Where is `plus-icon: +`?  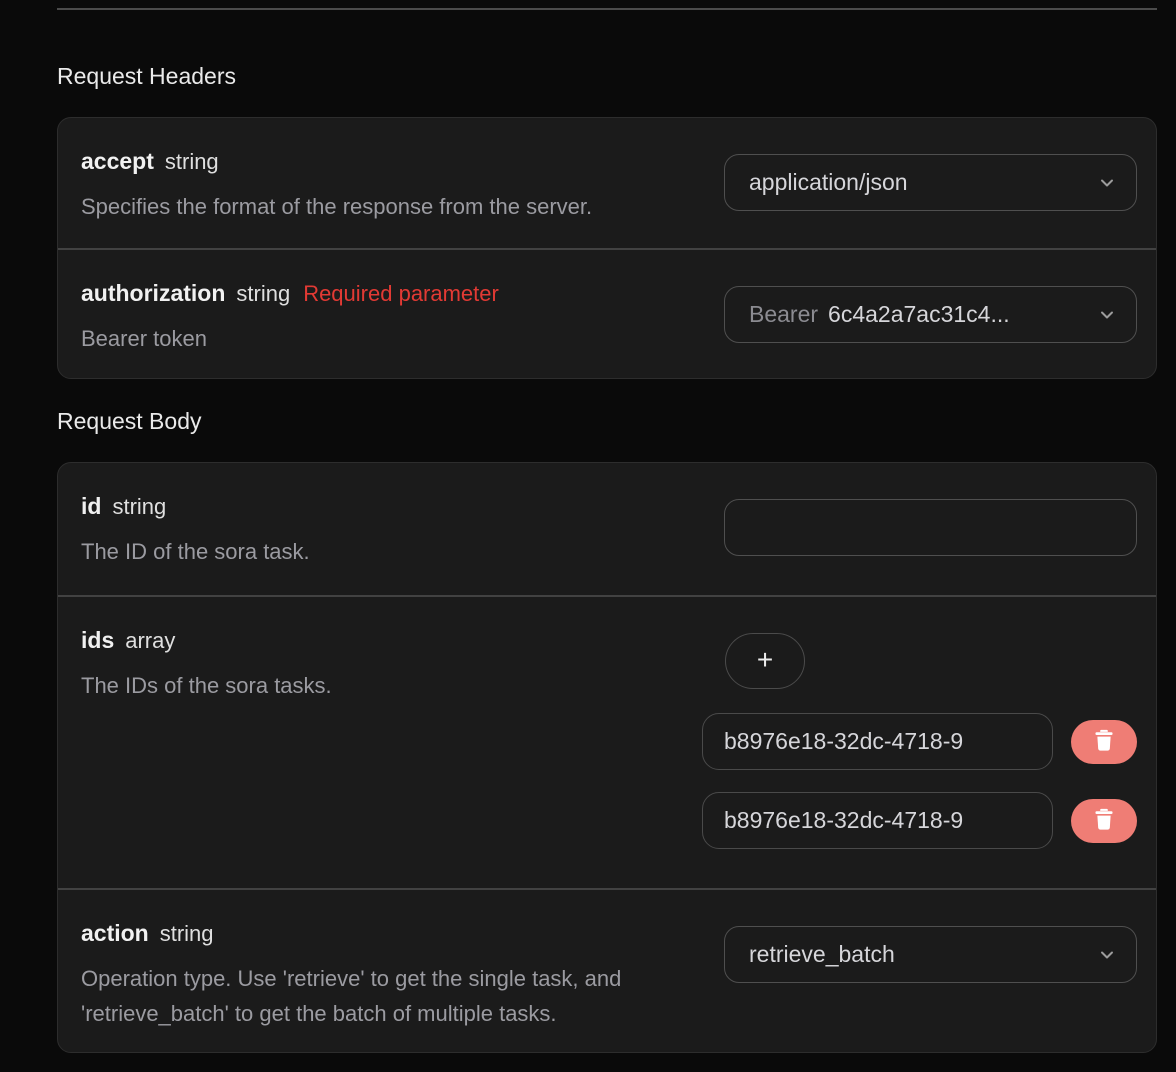
plus-icon: + is located at coordinates (765, 659).